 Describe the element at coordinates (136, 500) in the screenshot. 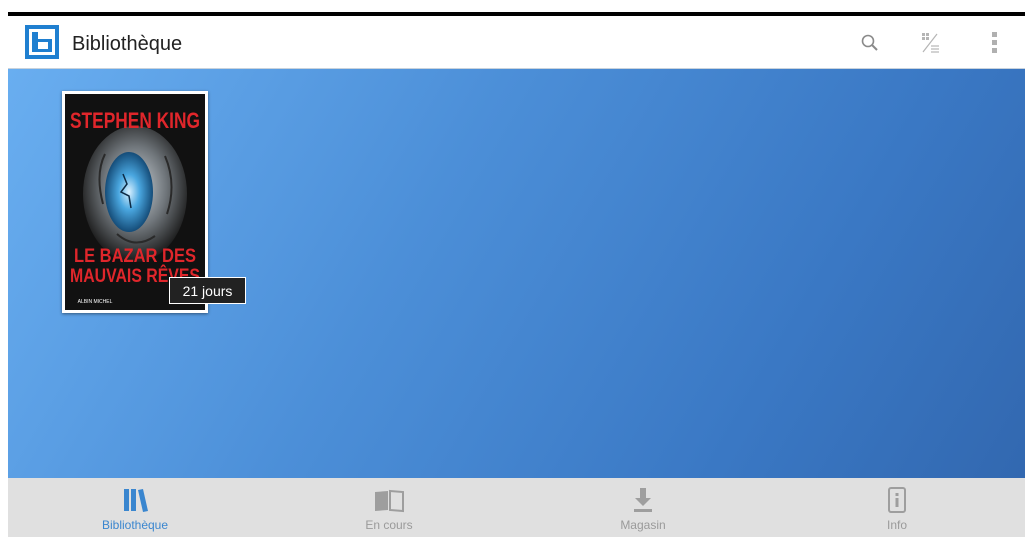

I see `library-icon` at that location.